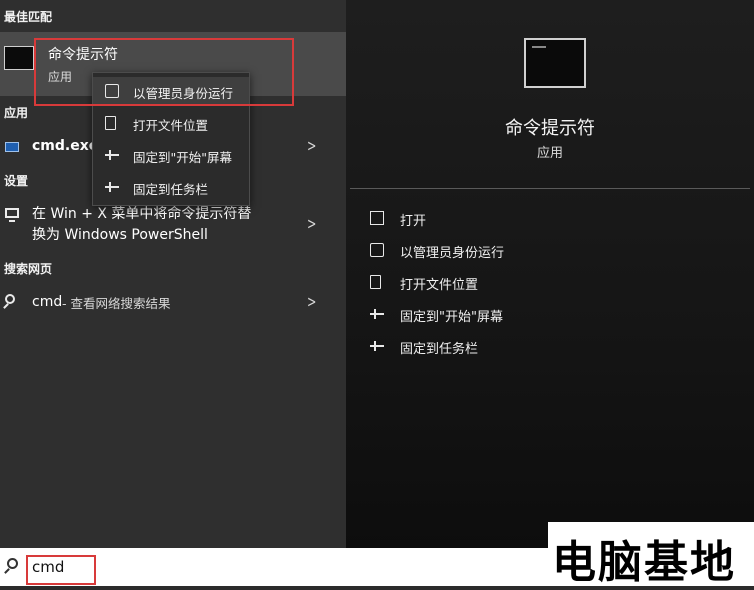 The image size is (754, 590). I want to click on ctx-item-label: 固定到"开始"屏幕, so click(182, 157).